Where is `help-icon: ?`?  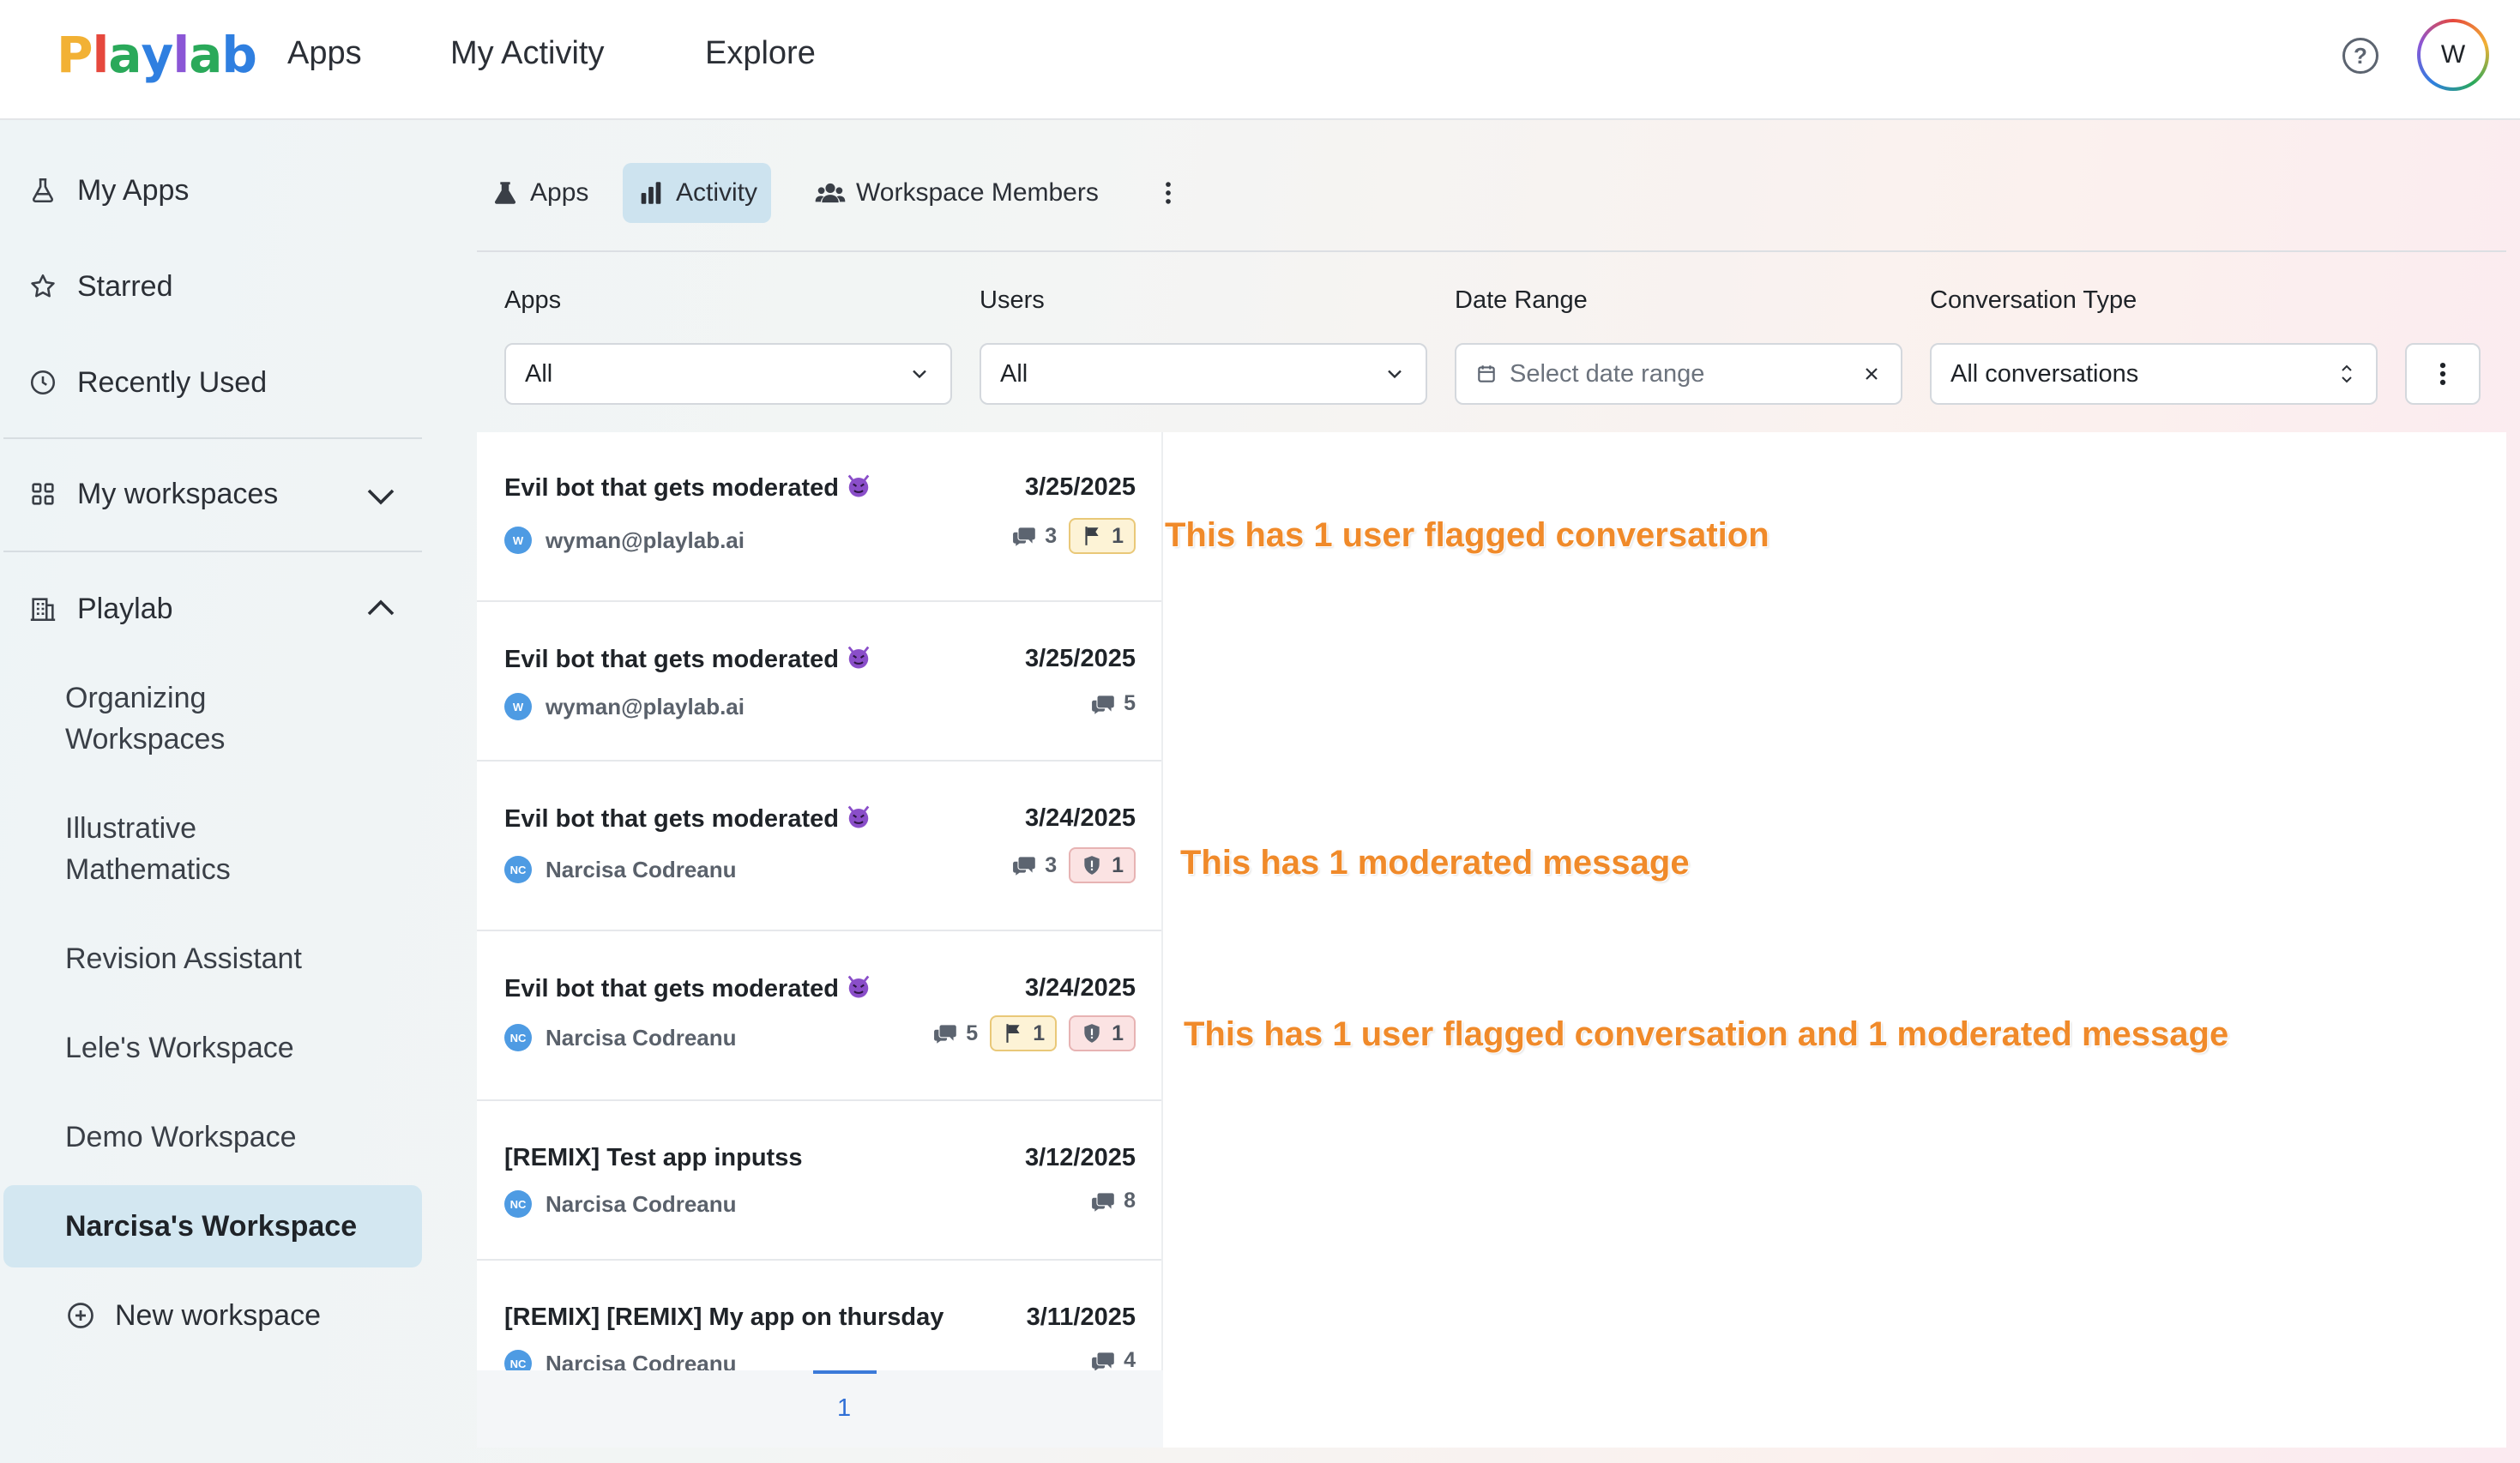 help-icon: ? is located at coordinates (2360, 56).